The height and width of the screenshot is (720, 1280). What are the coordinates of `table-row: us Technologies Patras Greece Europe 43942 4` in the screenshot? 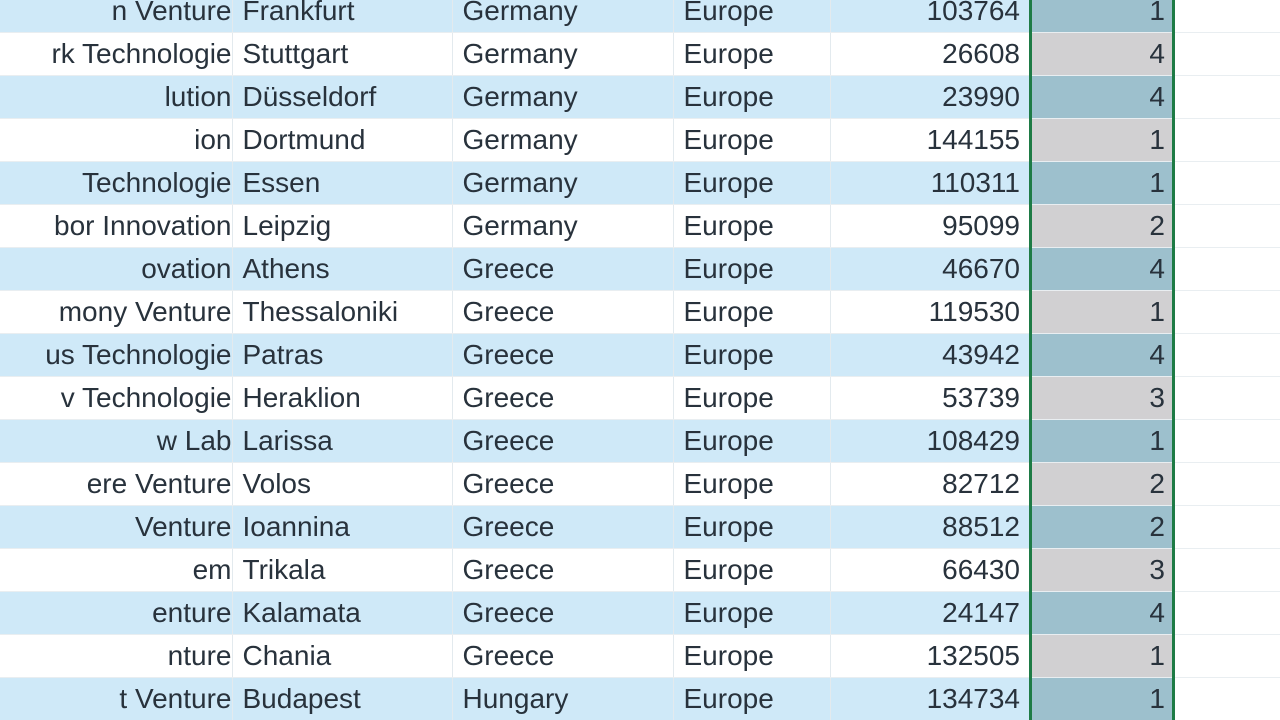 It's located at (640, 355).